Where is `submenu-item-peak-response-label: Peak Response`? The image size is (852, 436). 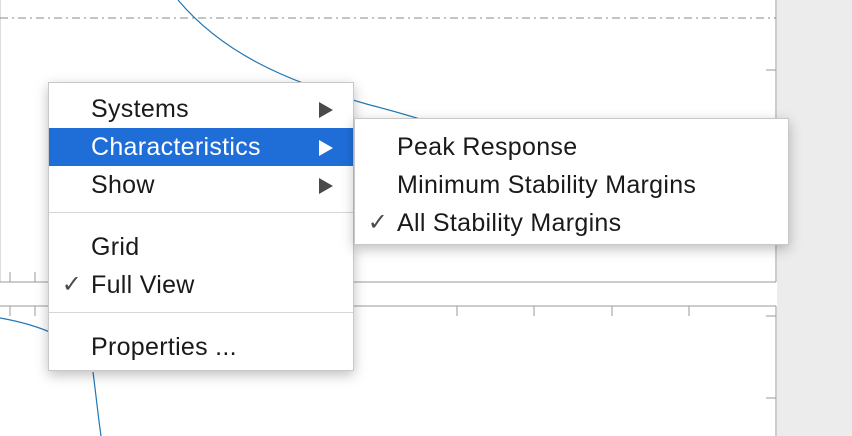
submenu-item-peak-response-label: Peak Response is located at coordinates (487, 147).